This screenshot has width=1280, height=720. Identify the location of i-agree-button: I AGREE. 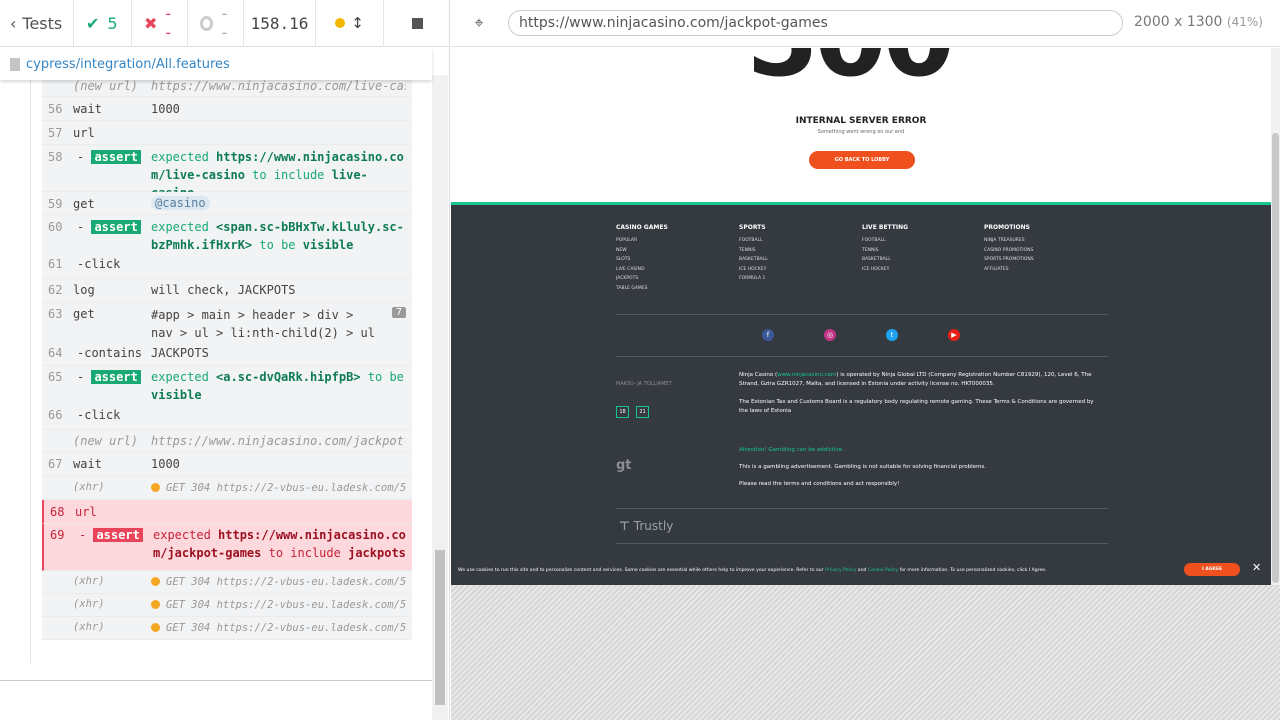
(1212, 569).